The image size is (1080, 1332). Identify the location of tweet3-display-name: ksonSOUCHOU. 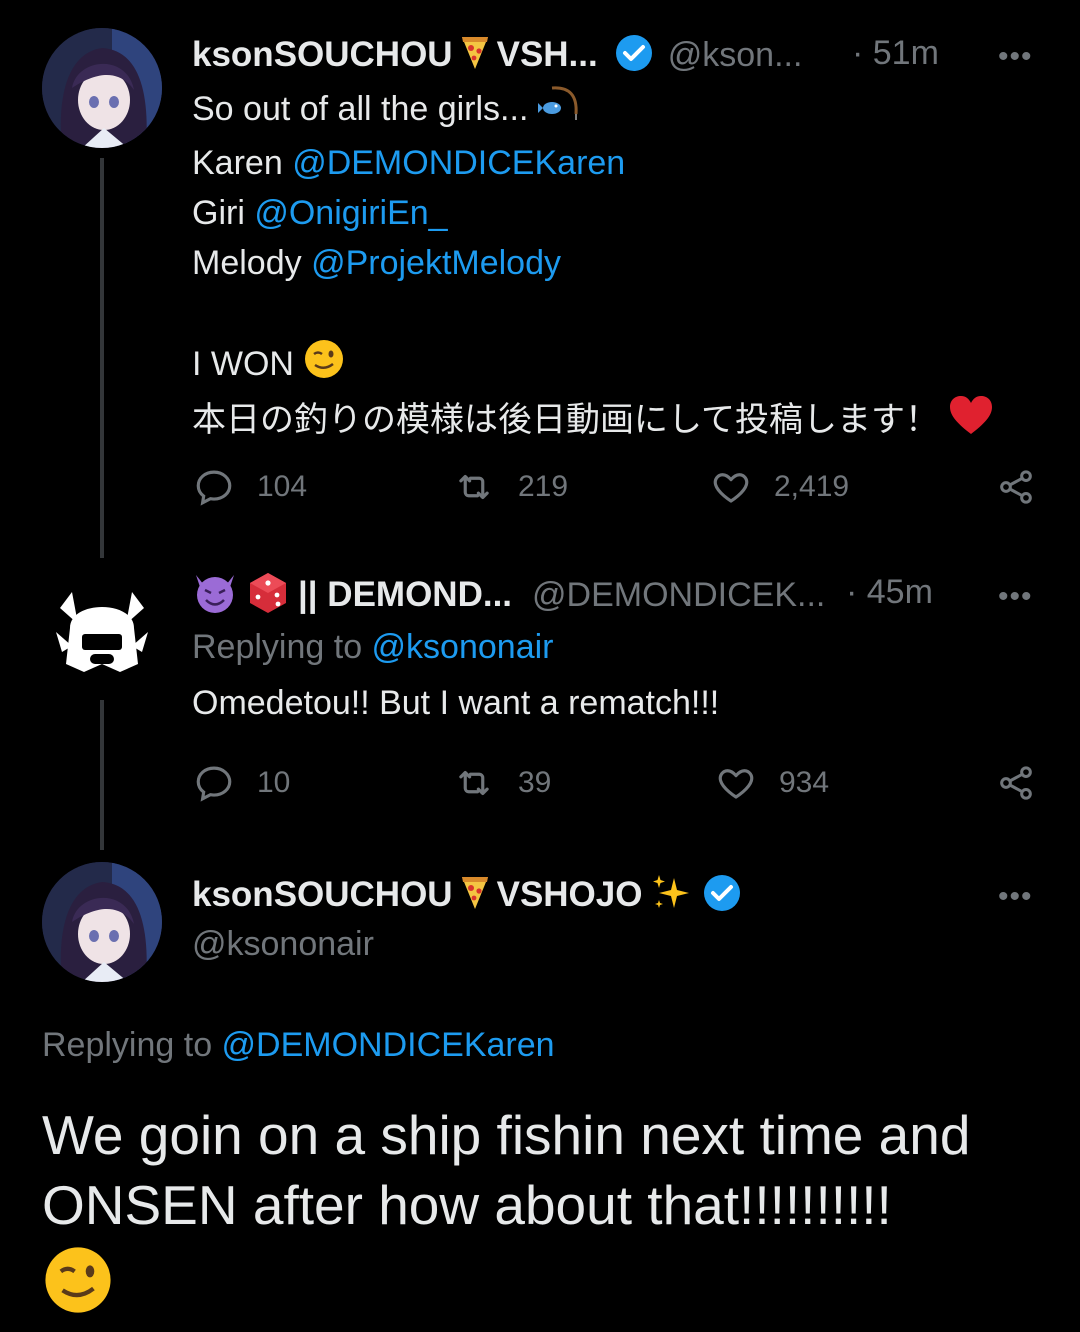
(322, 895).